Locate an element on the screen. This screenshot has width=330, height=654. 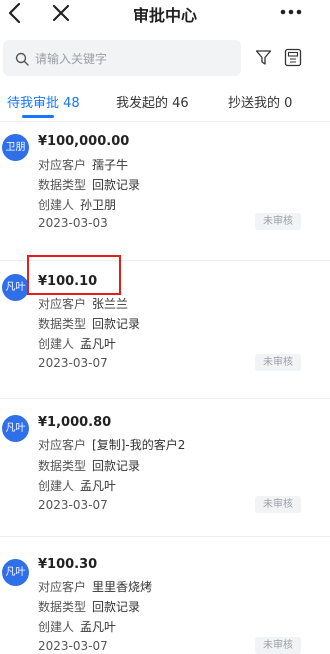
calculator-icon is located at coordinates (293, 57).